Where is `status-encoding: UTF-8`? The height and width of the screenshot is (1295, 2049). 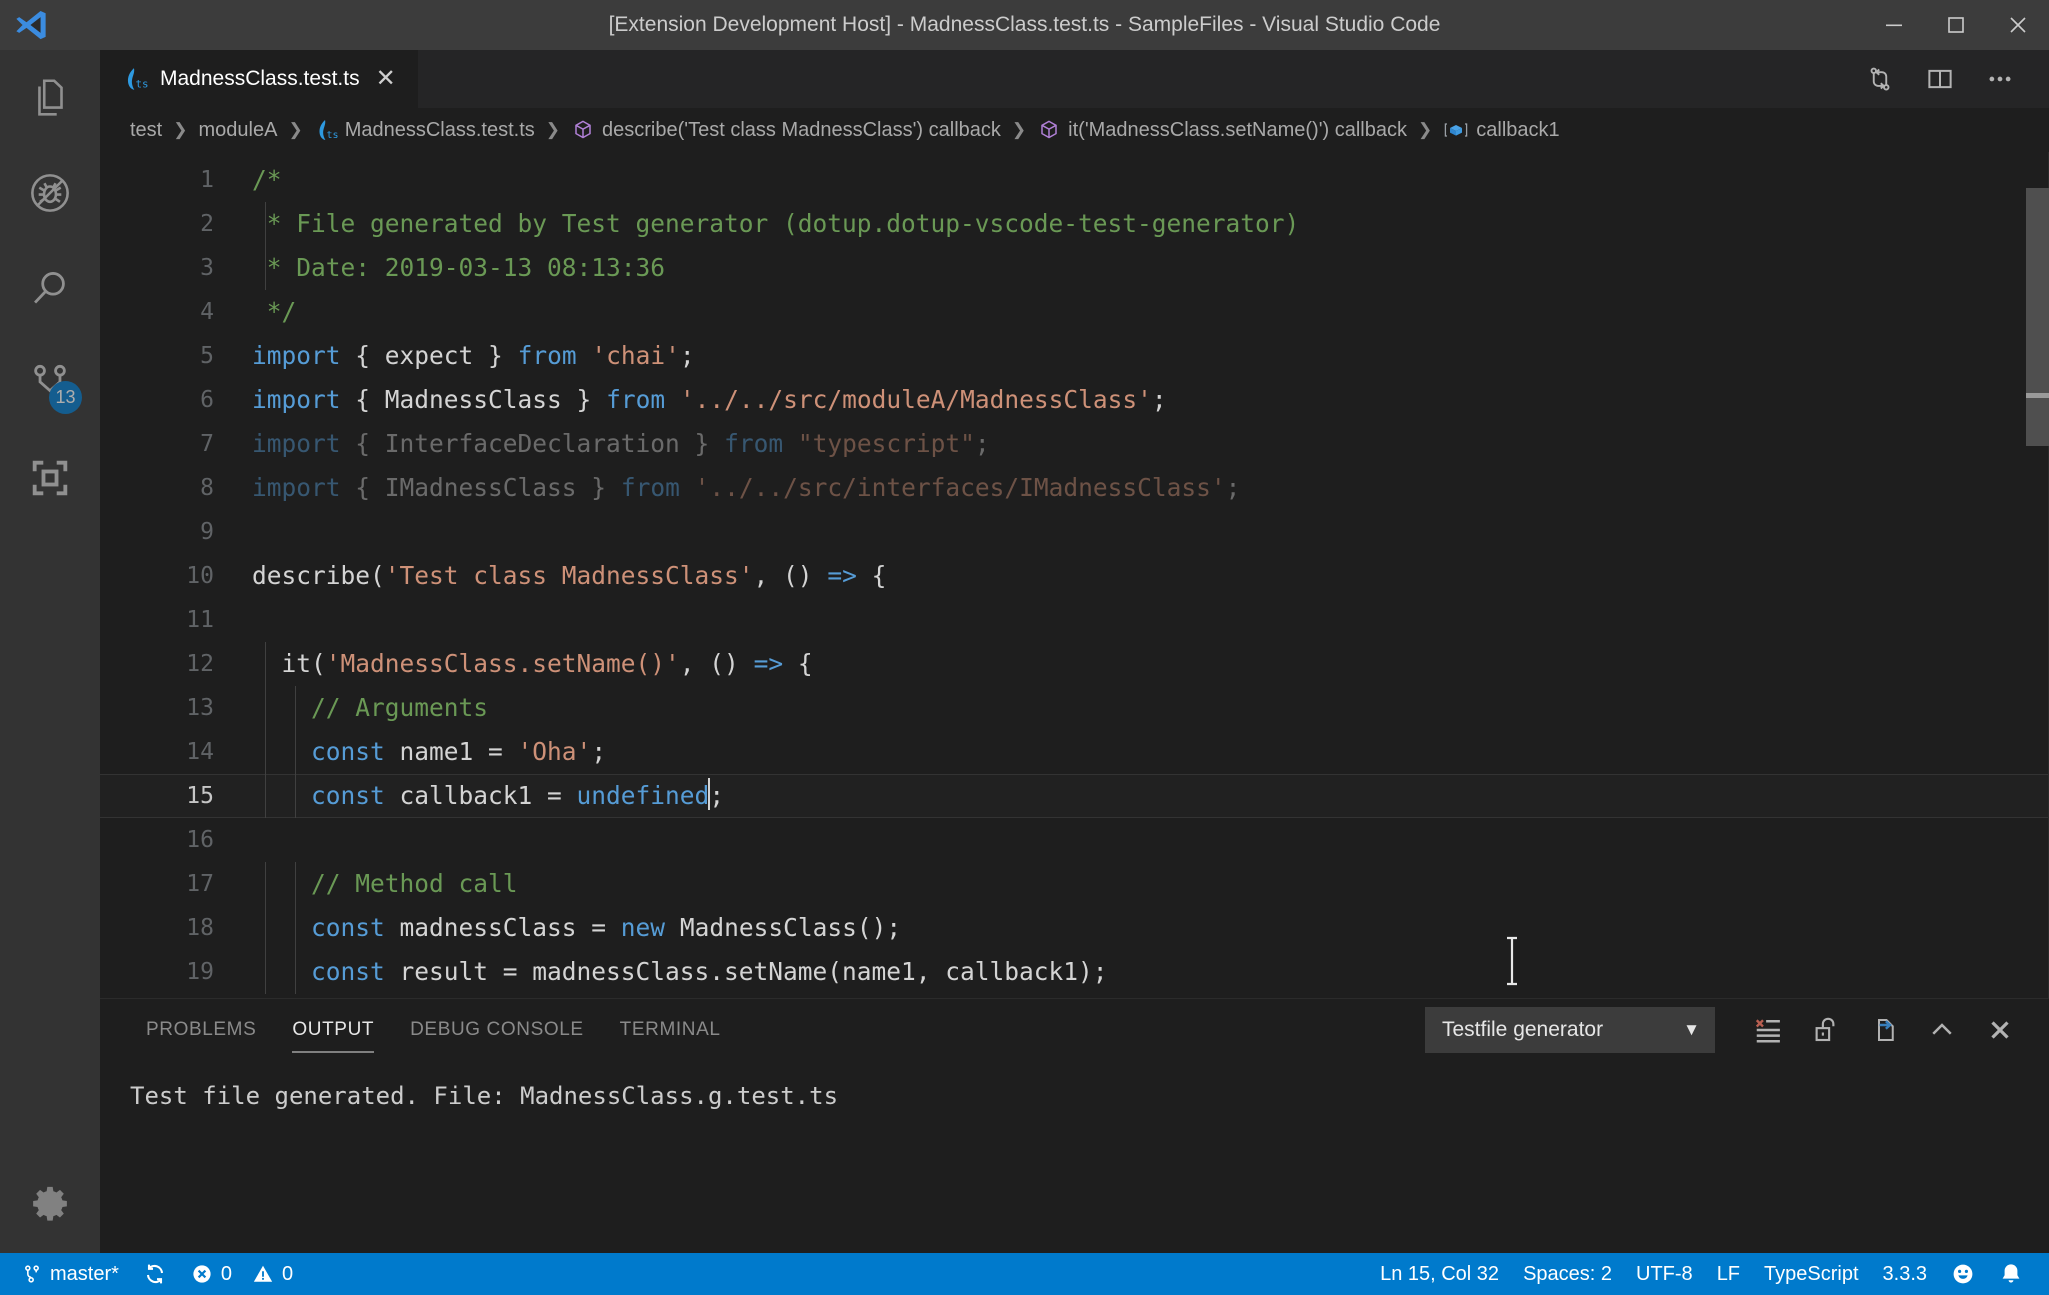
status-encoding: UTF-8 is located at coordinates (1664, 1274).